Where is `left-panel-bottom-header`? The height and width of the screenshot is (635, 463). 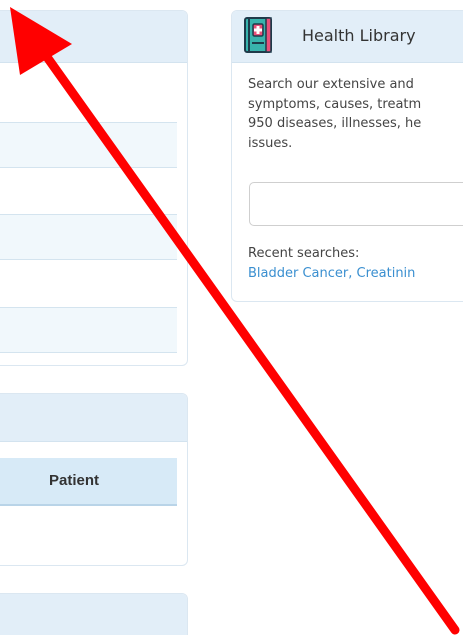 left-panel-bottom-header is located at coordinates (93, 614).